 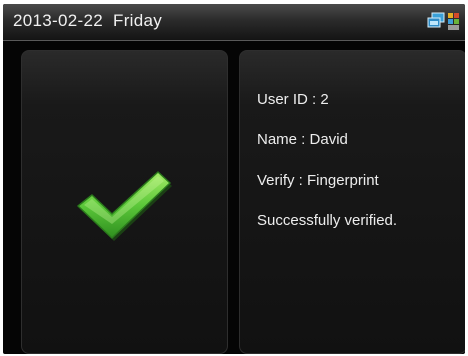 What do you see at coordinates (88, 20) in the screenshot?
I see `date-label: 2013-02-22 Friday` at bounding box center [88, 20].